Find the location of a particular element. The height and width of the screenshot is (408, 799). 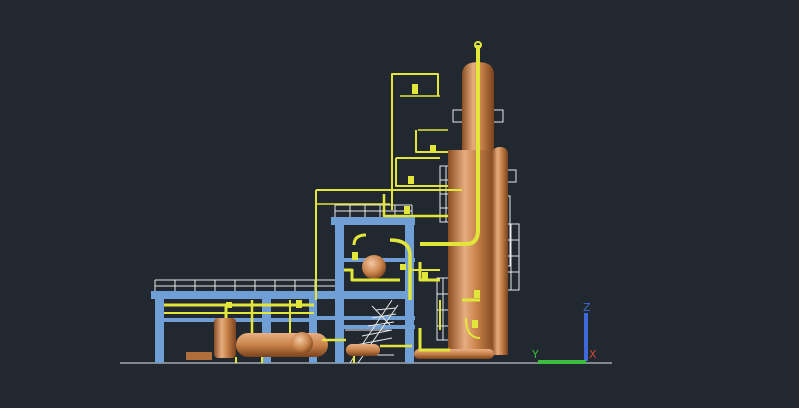

ucs-z-axis is located at coordinates (586, 337).